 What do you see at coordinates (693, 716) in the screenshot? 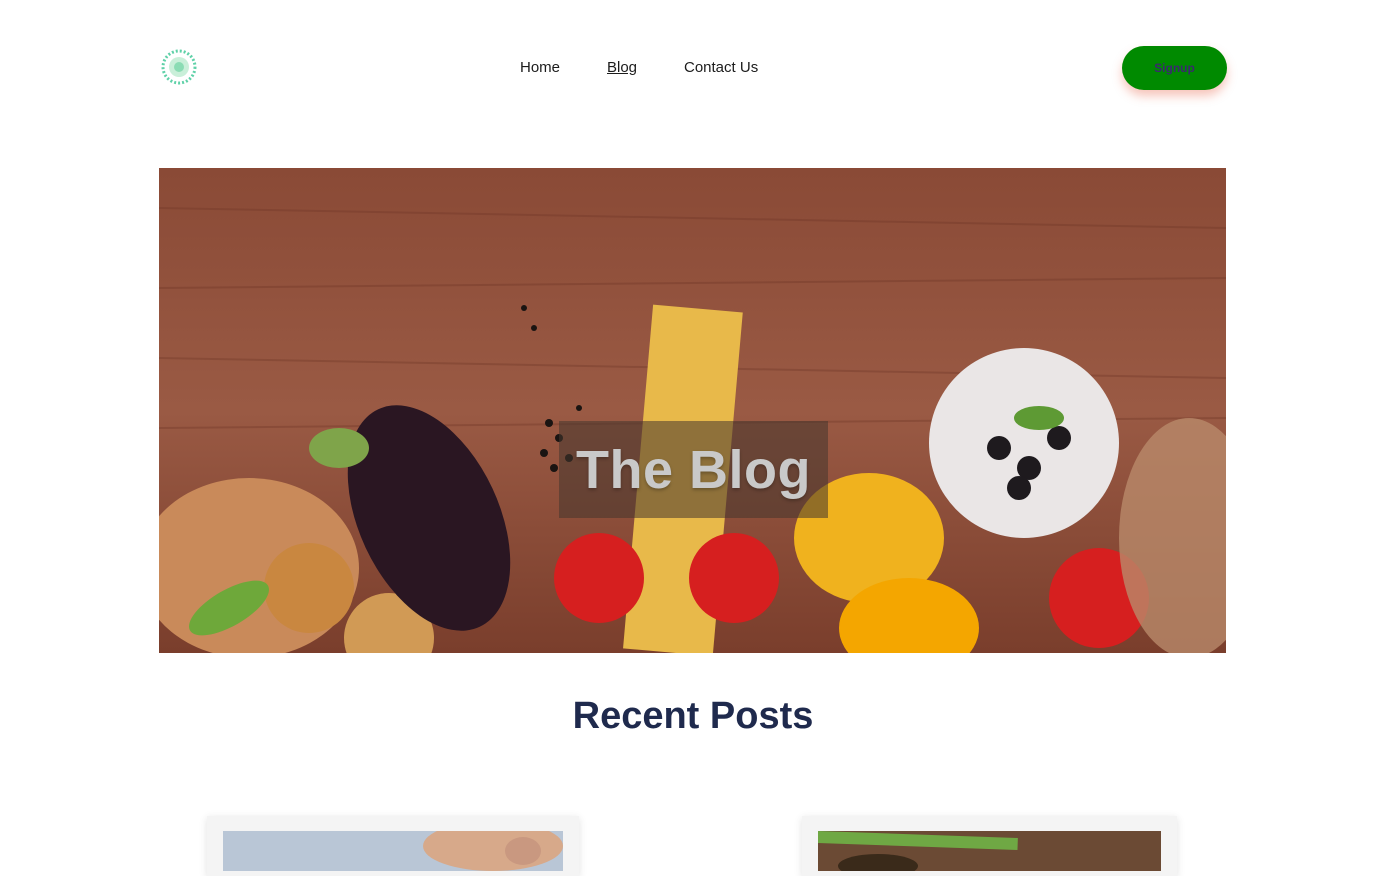
I see `recent-posts-title: Recent Posts` at bounding box center [693, 716].